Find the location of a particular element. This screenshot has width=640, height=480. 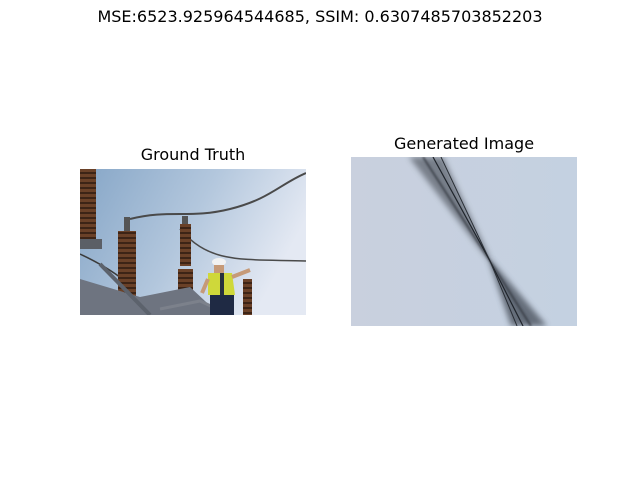

generated-image is located at coordinates (464, 241).